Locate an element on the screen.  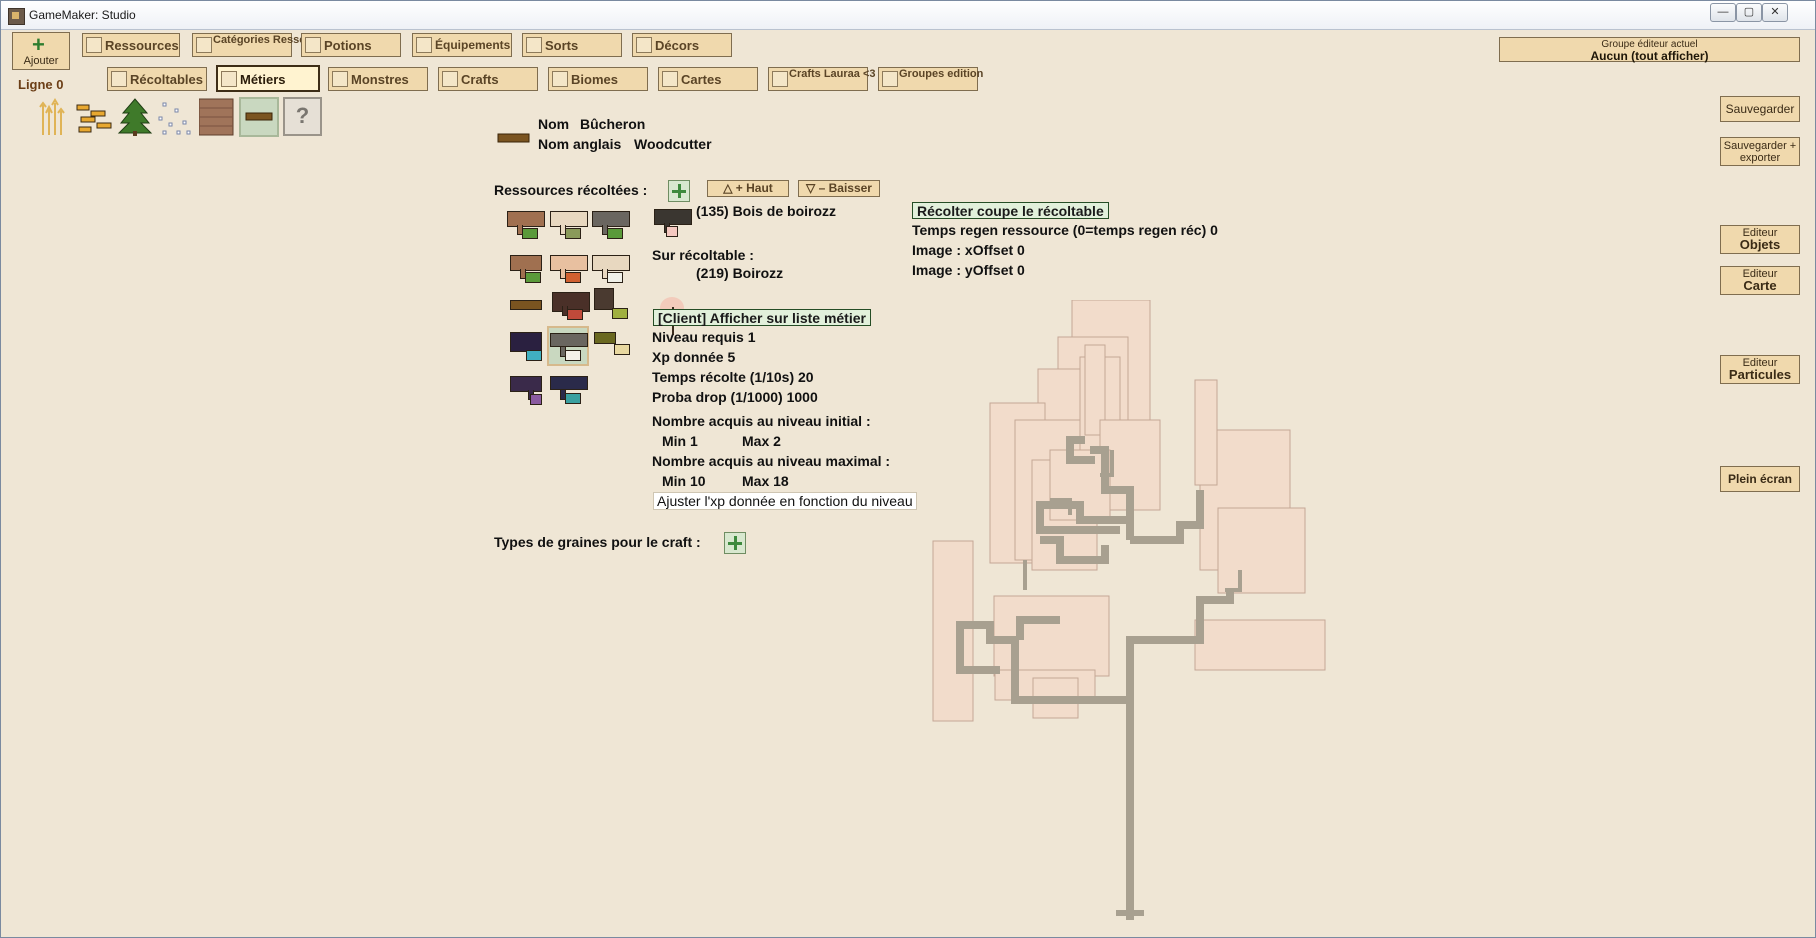
close-button: ✕ is located at coordinates (1775, 12).